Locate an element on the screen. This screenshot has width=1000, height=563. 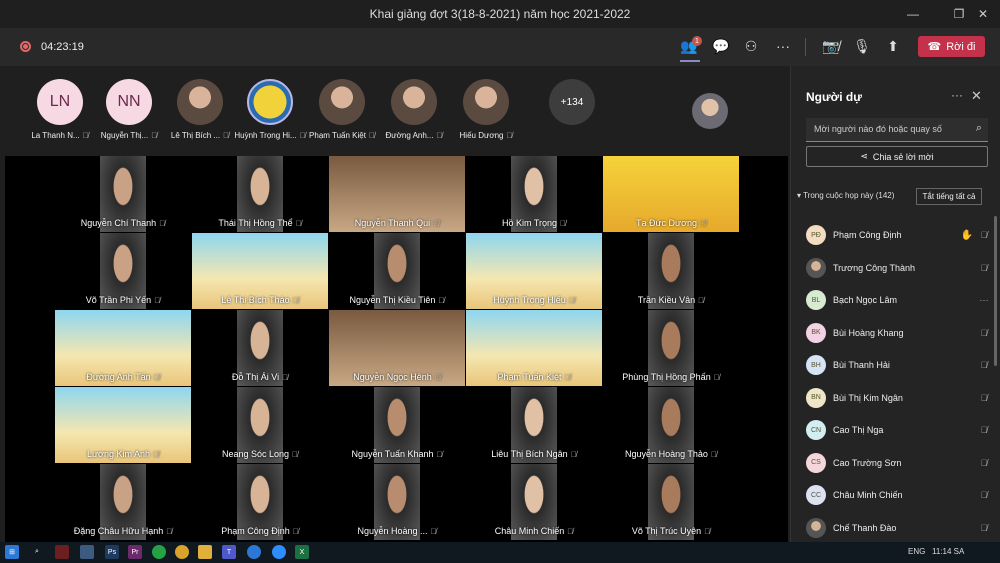
chat-icon: 💬 is located at coordinates (721, 46).